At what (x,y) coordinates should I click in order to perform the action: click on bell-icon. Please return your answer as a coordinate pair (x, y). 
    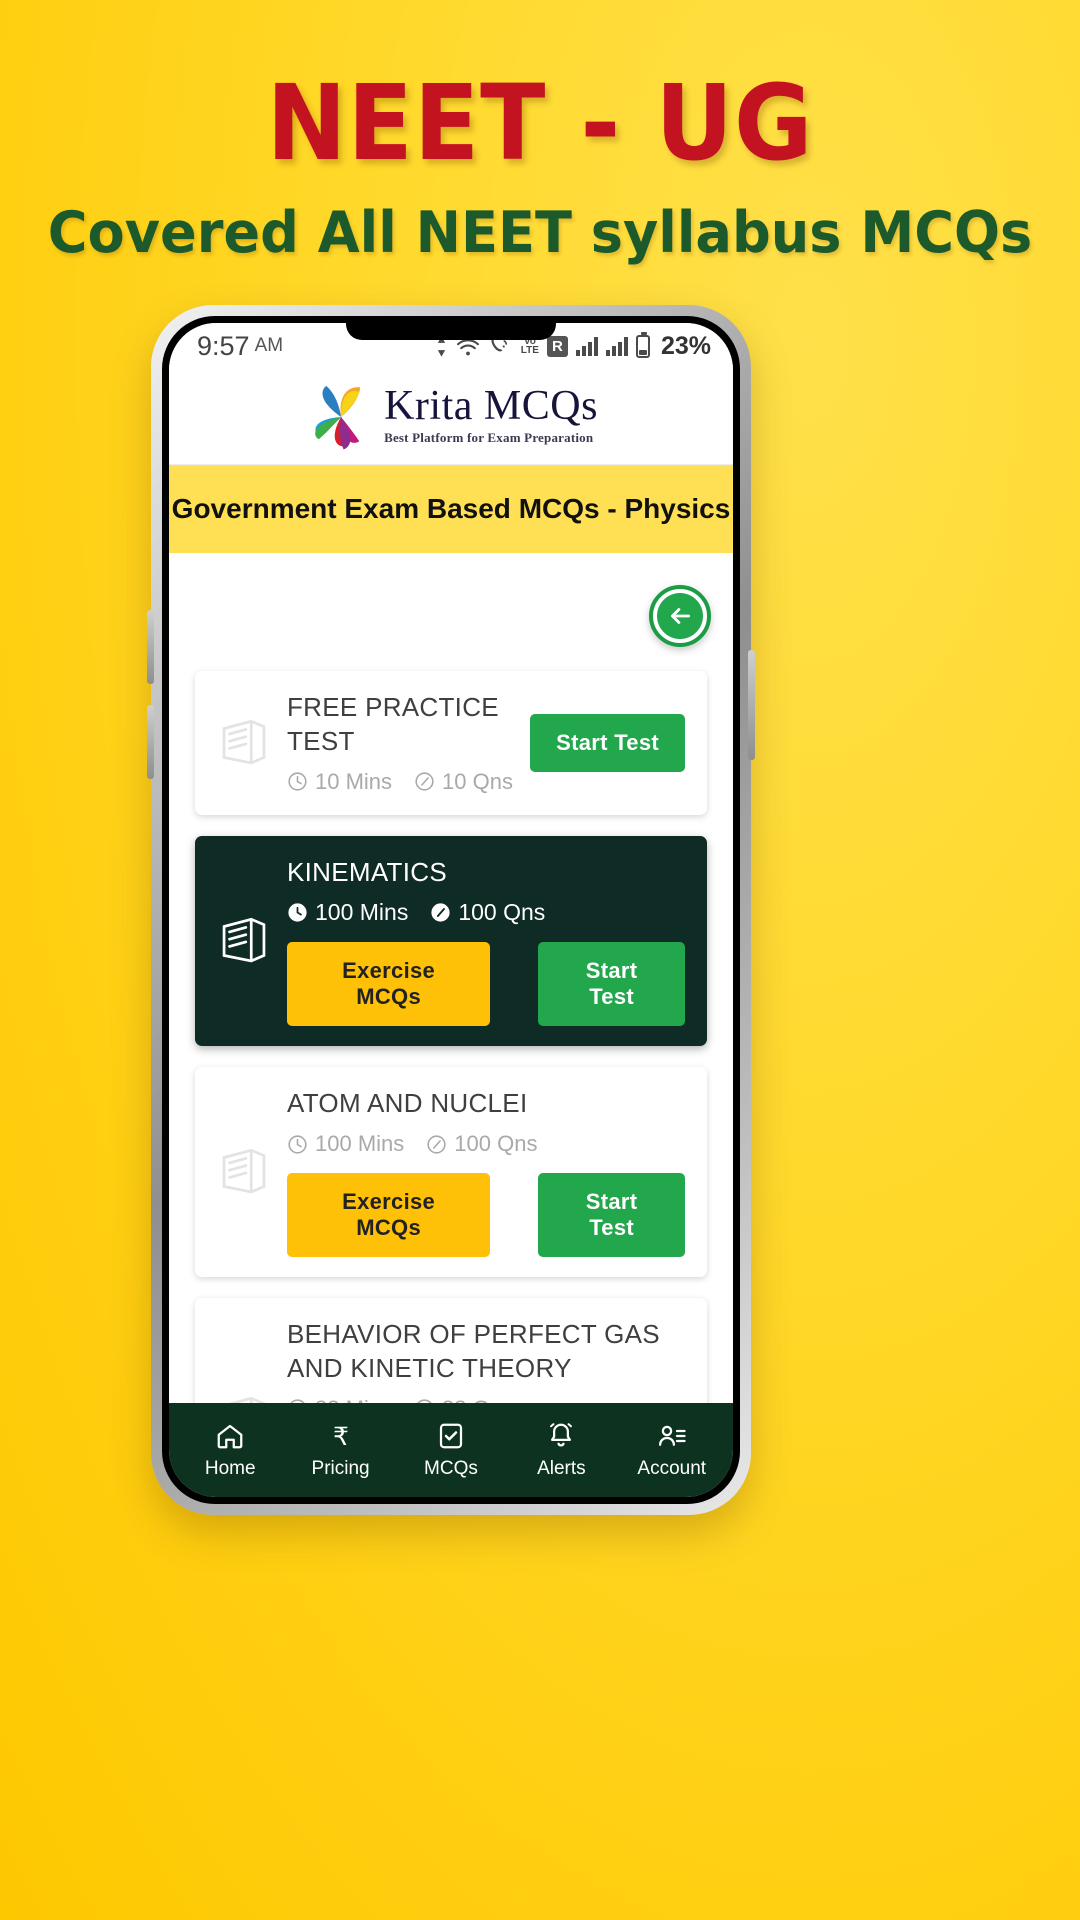
    Looking at the image, I should click on (561, 1436).